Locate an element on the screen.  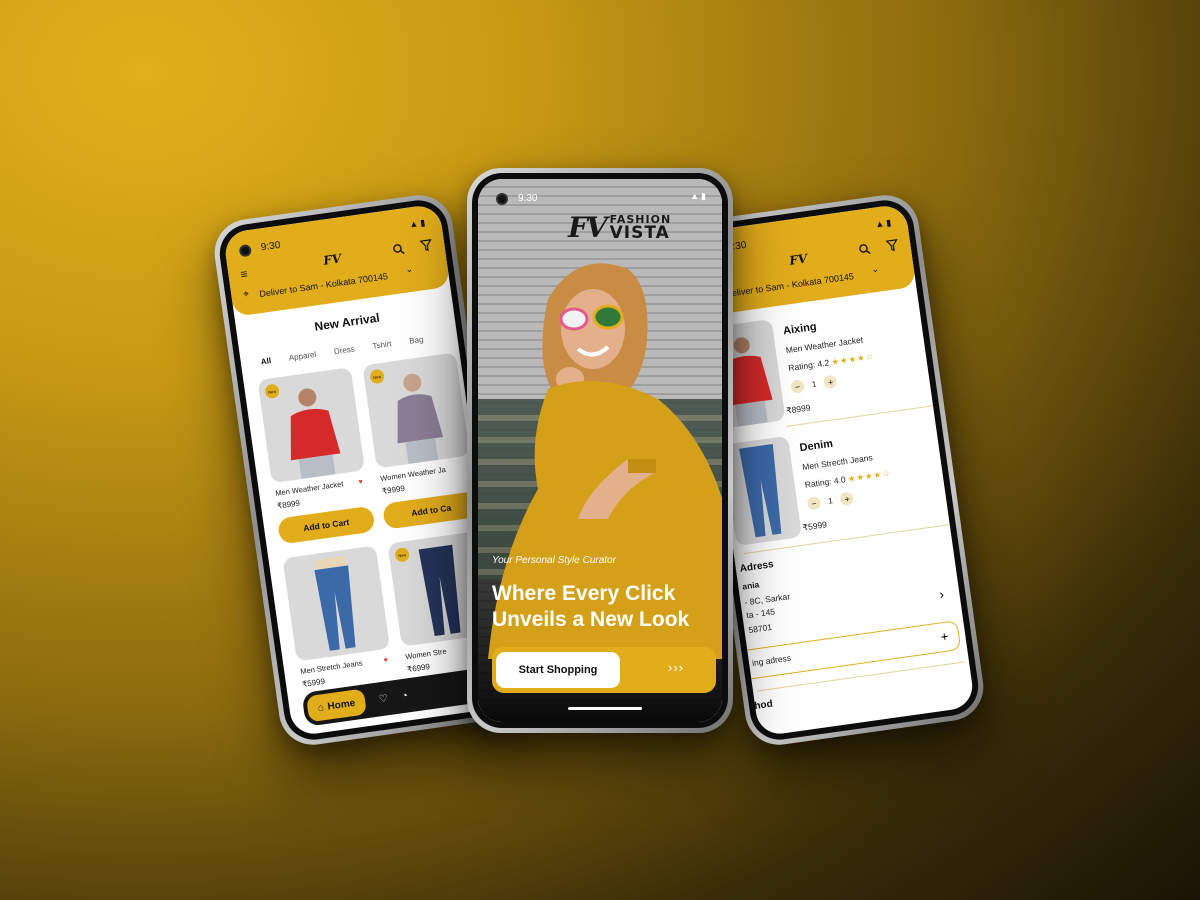
cart-item-image is located at coordinates (762, 491).